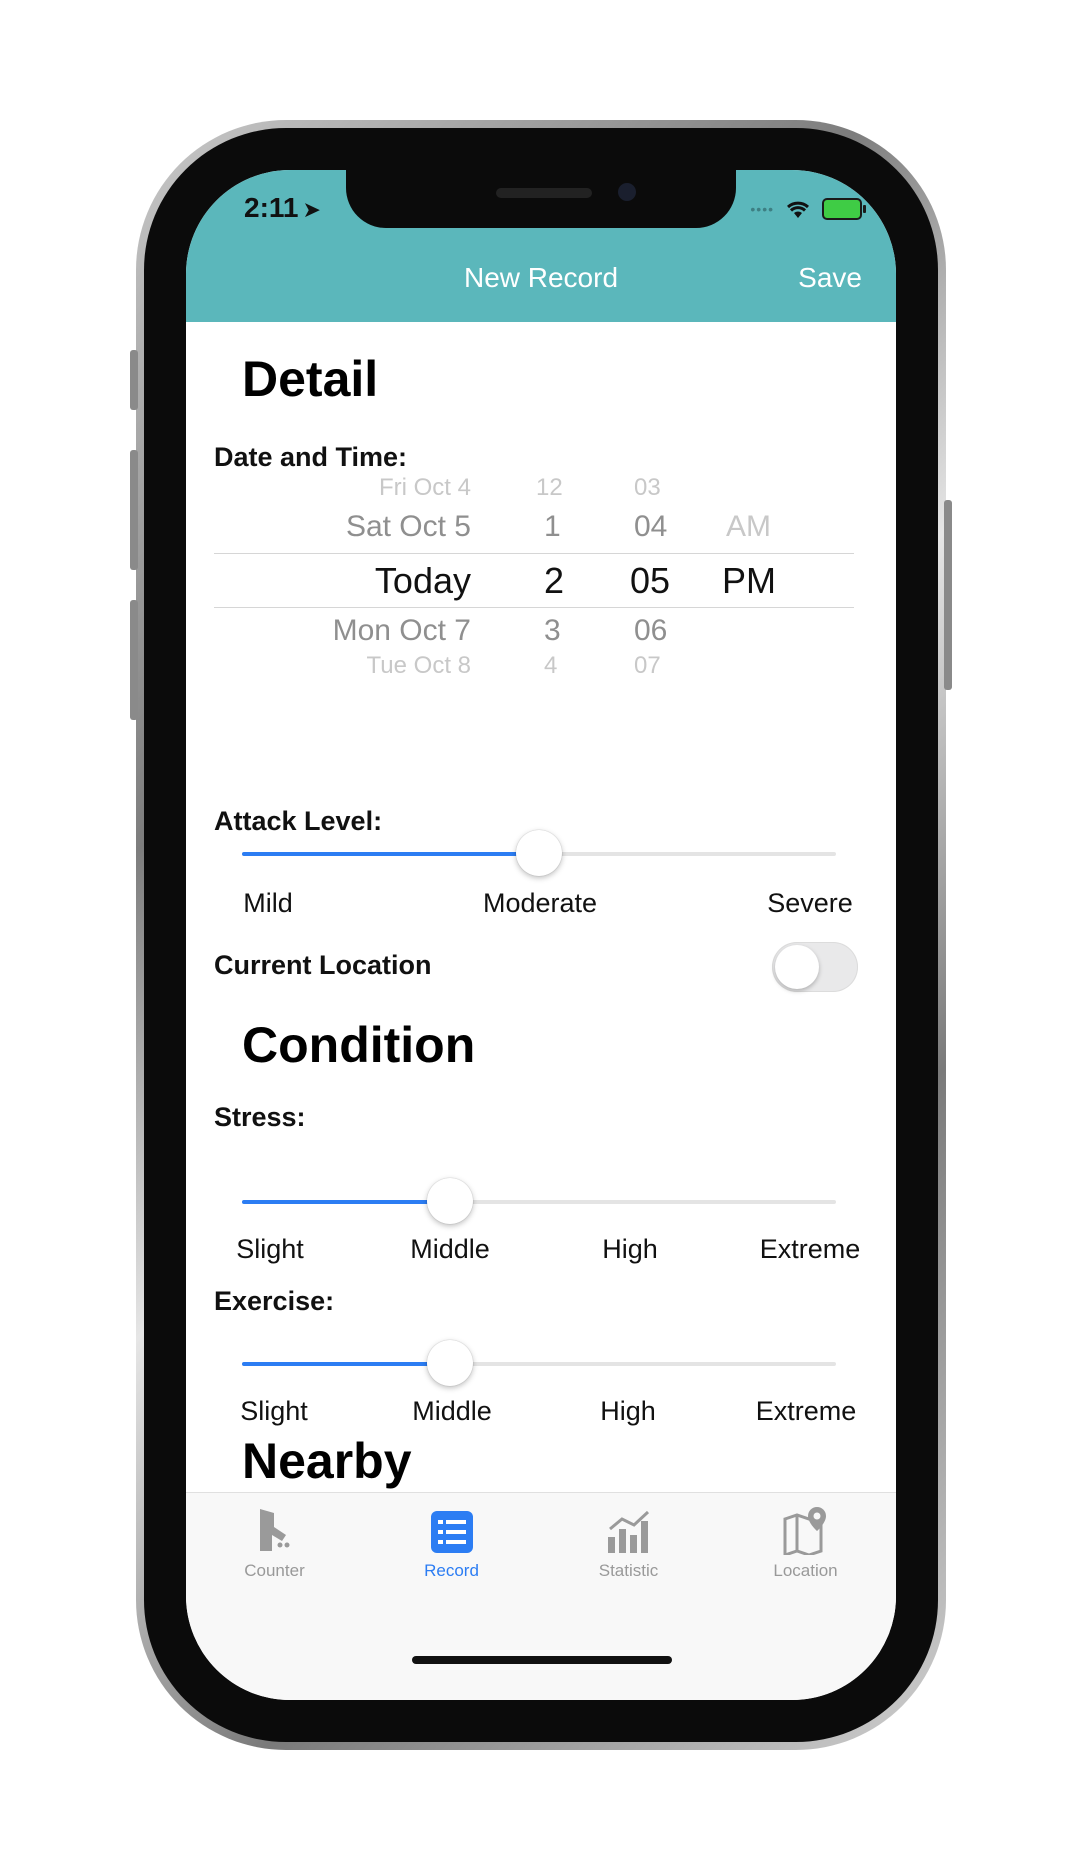 The image size is (1080, 1873). What do you see at coordinates (627, 192) in the screenshot?
I see `front-camera` at bounding box center [627, 192].